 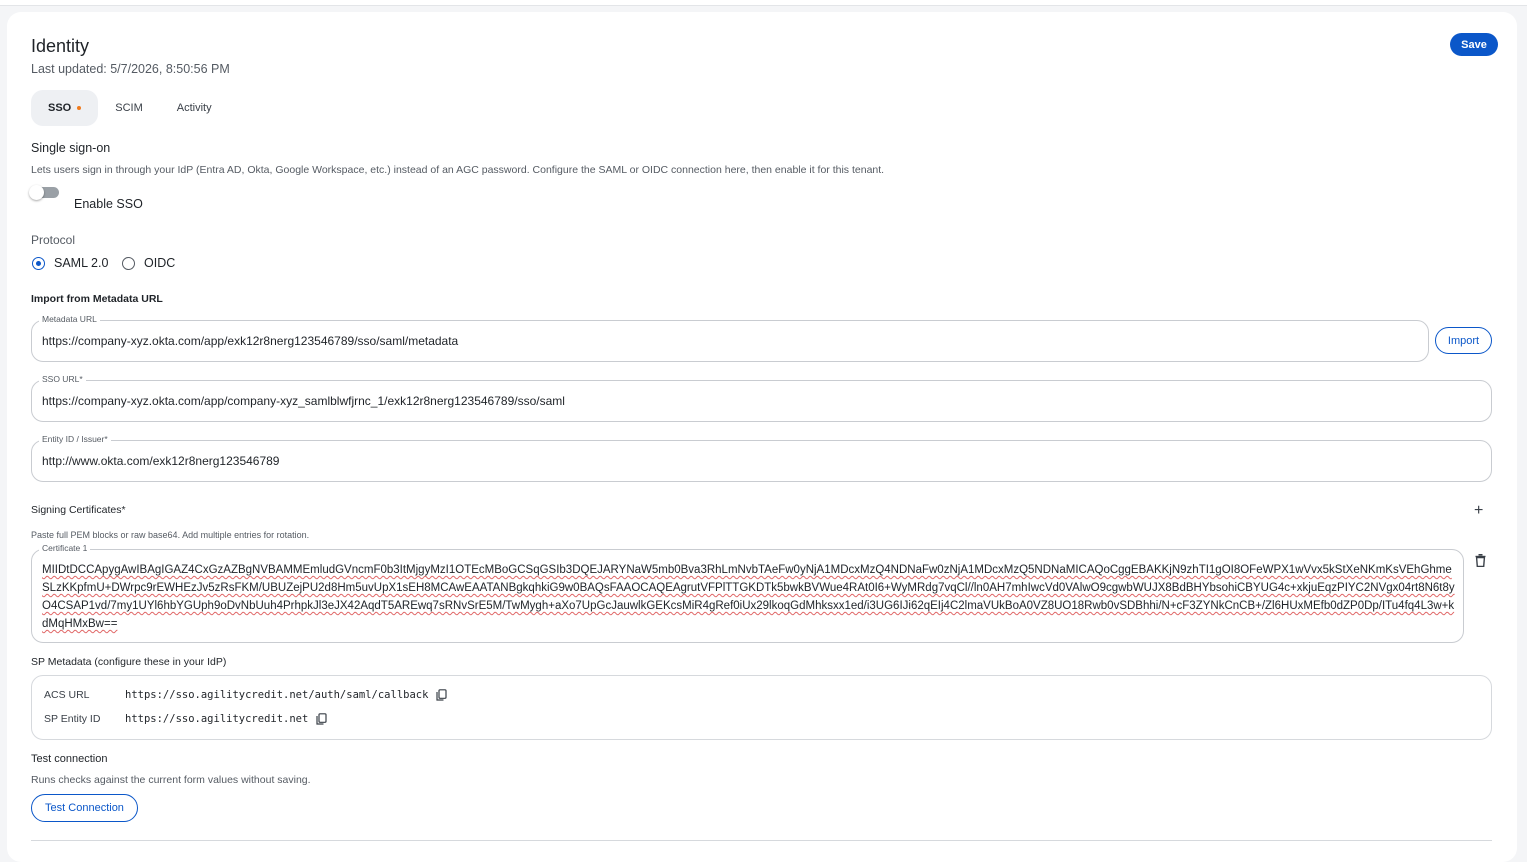 I want to click on certificate-1-label: Certificate 1, so click(x=65, y=548).